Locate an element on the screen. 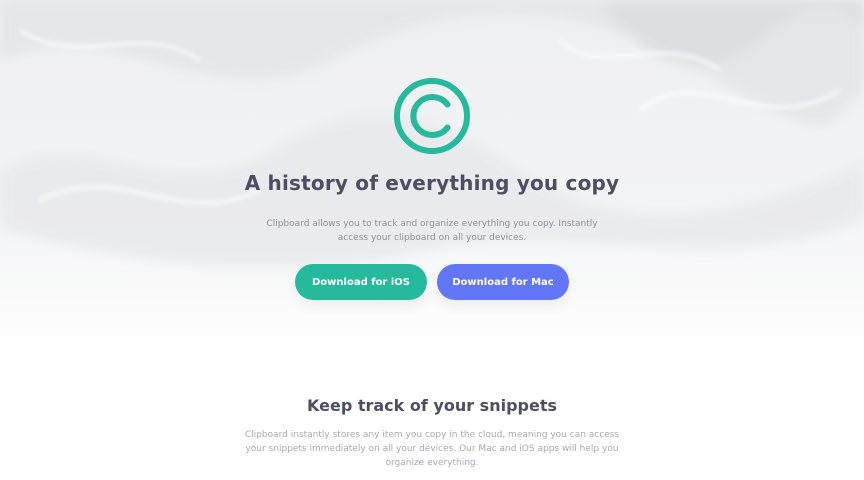 This screenshot has height=480, width=864. copyright-c-icon is located at coordinates (432, 116).